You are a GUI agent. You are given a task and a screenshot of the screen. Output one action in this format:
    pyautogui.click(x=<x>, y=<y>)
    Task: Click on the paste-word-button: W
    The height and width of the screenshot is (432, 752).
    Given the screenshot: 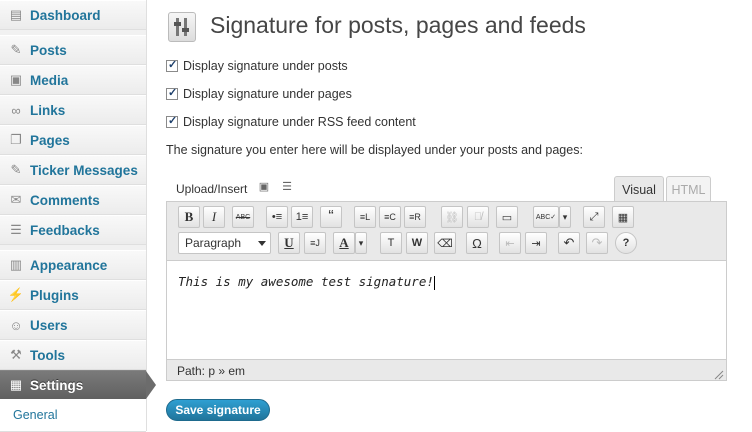 What is the action you would take?
    pyautogui.click(x=417, y=243)
    